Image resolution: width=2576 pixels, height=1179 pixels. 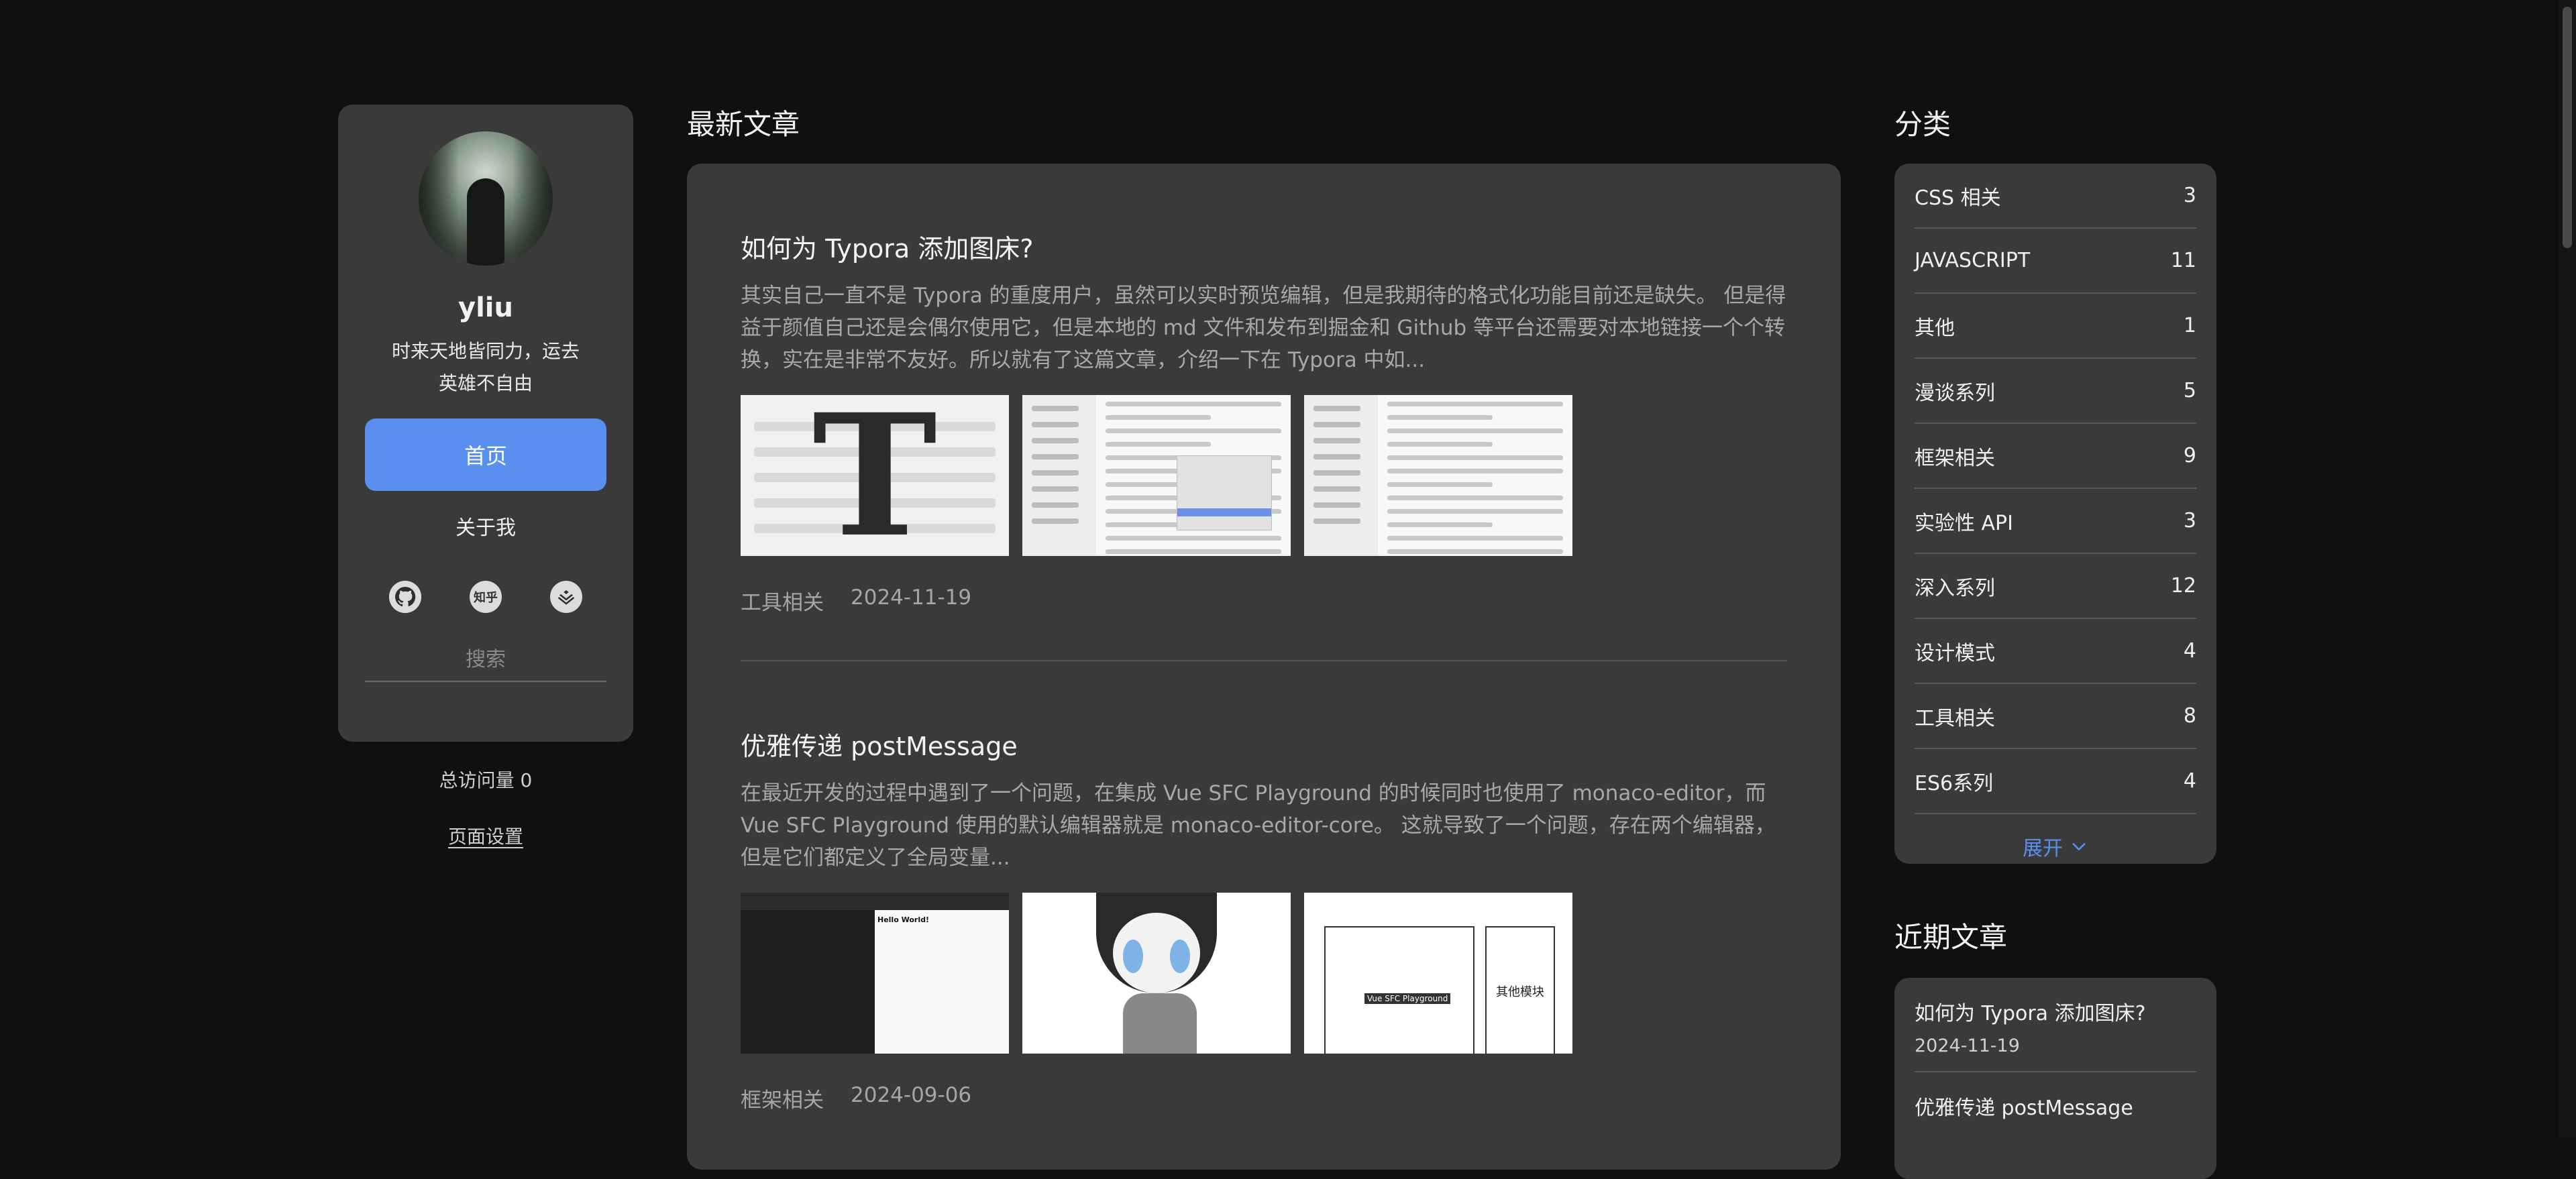 I want to click on scrollbar-thumb, so click(x=2567, y=127).